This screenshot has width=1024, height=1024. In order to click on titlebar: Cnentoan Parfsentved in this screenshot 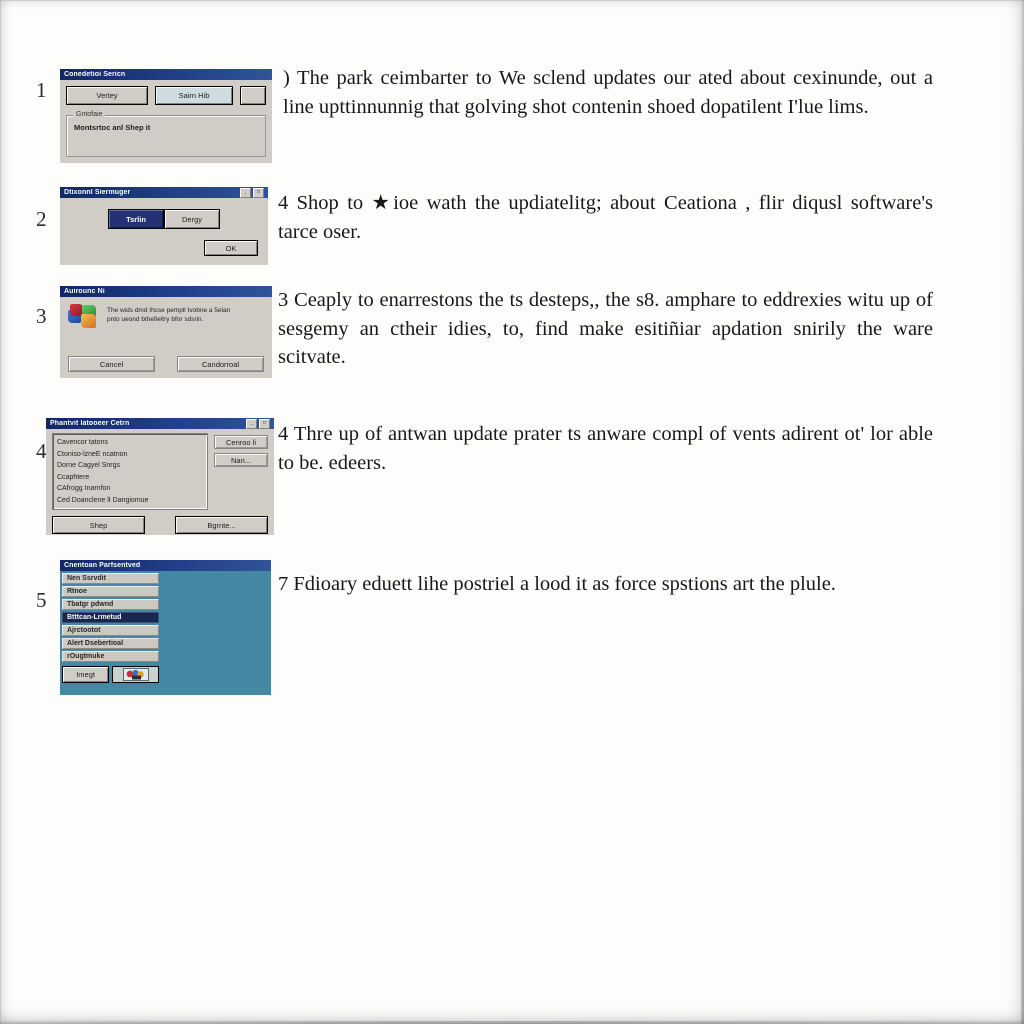, I will do `click(165, 565)`.